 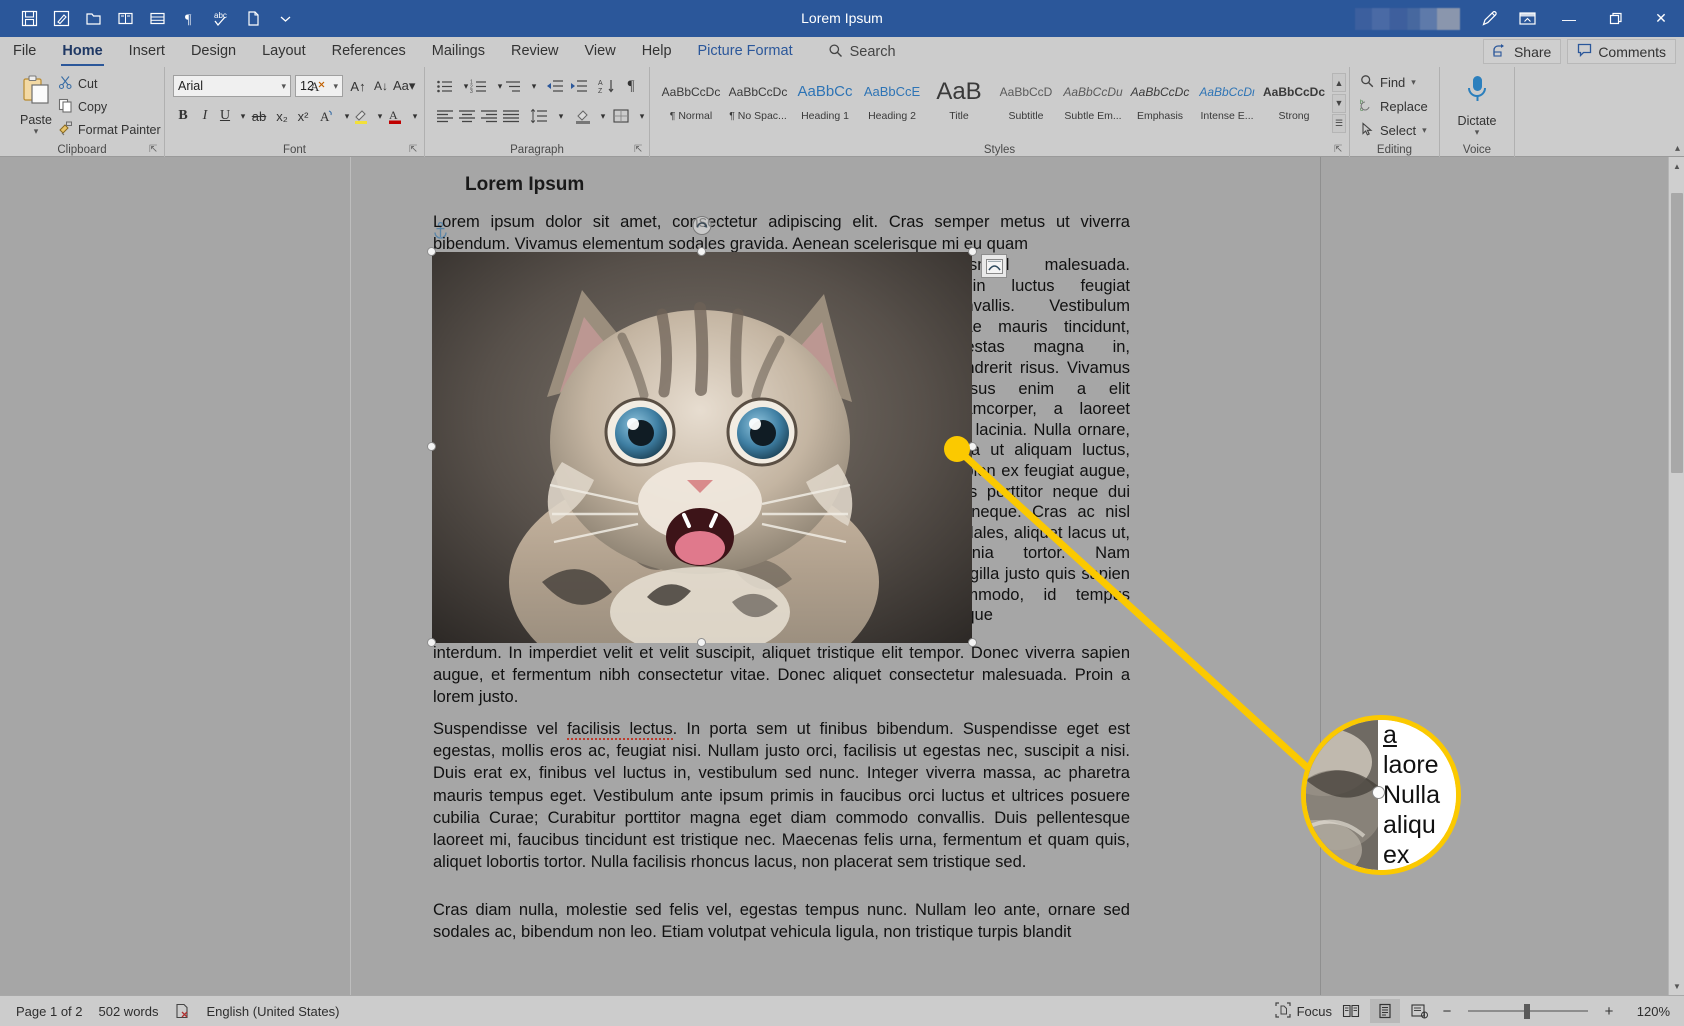 I want to click on copy-button: Copy, so click(x=82, y=107).